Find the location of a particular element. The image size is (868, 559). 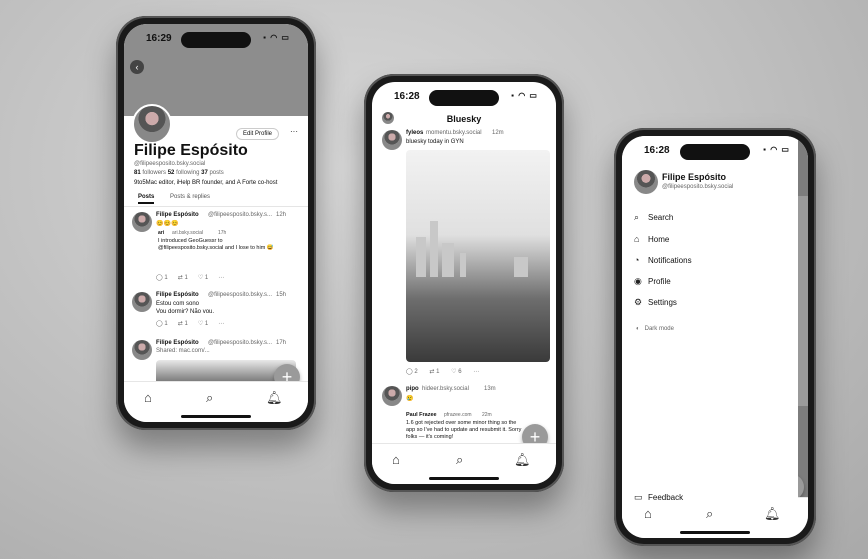

back-button: ‹ is located at coordinates (137, 67).